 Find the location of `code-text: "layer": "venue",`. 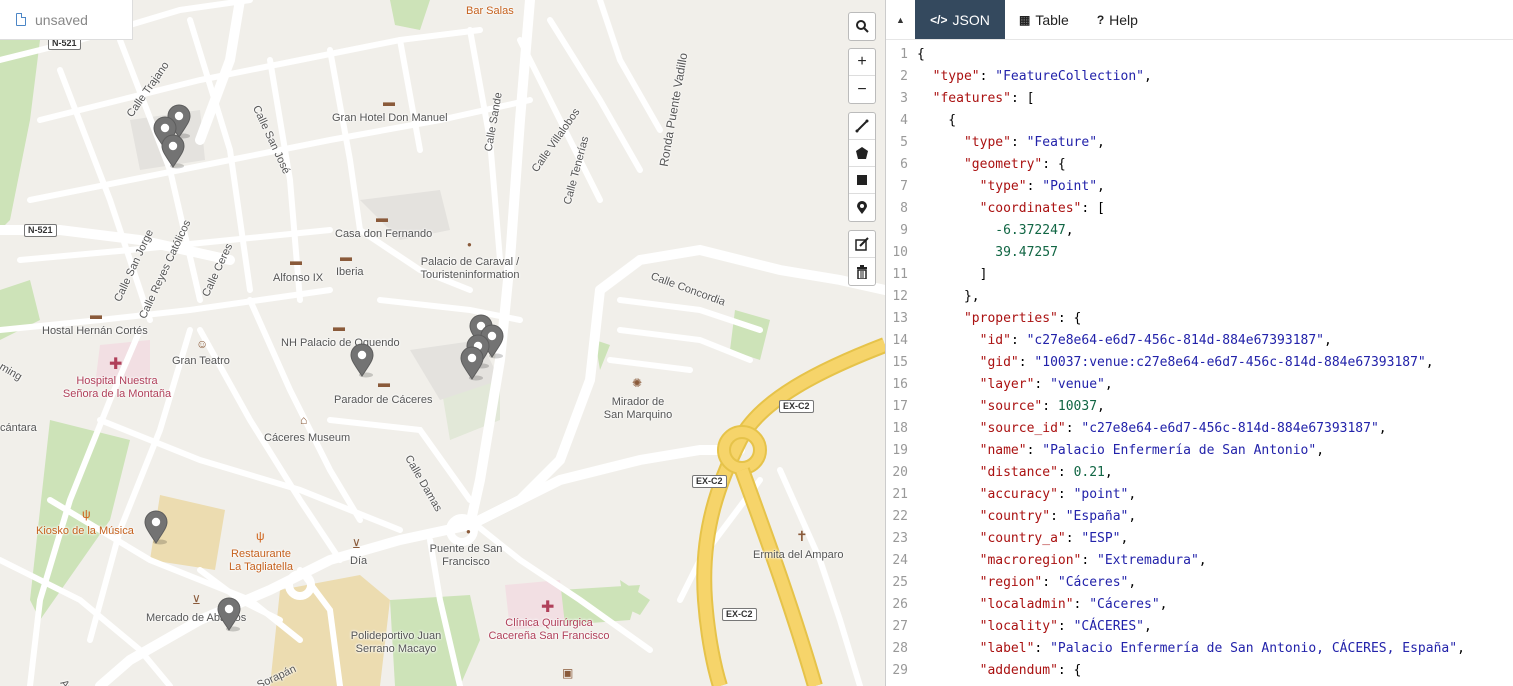

code-text: "layer": "venue", is located at coordinates (1015, 385).